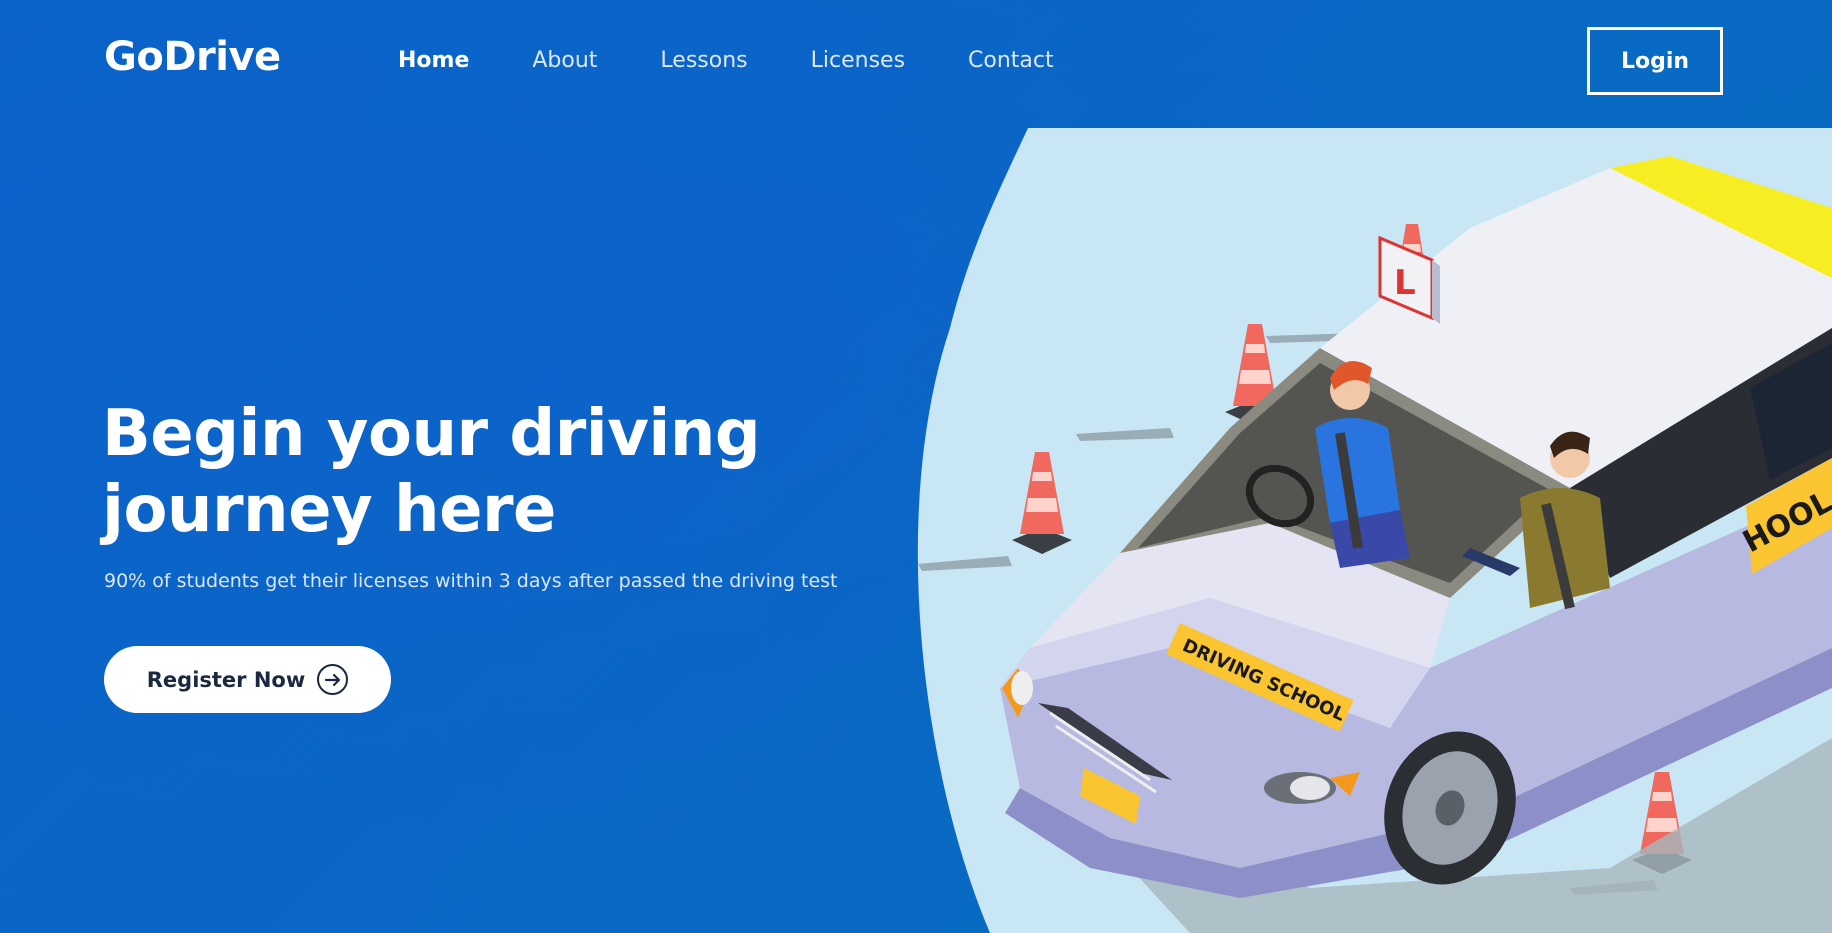  What do you see at coordinates (564, 60) in the screenshot?
I see `nav-item-about: About` at bounding box center [564, 60].